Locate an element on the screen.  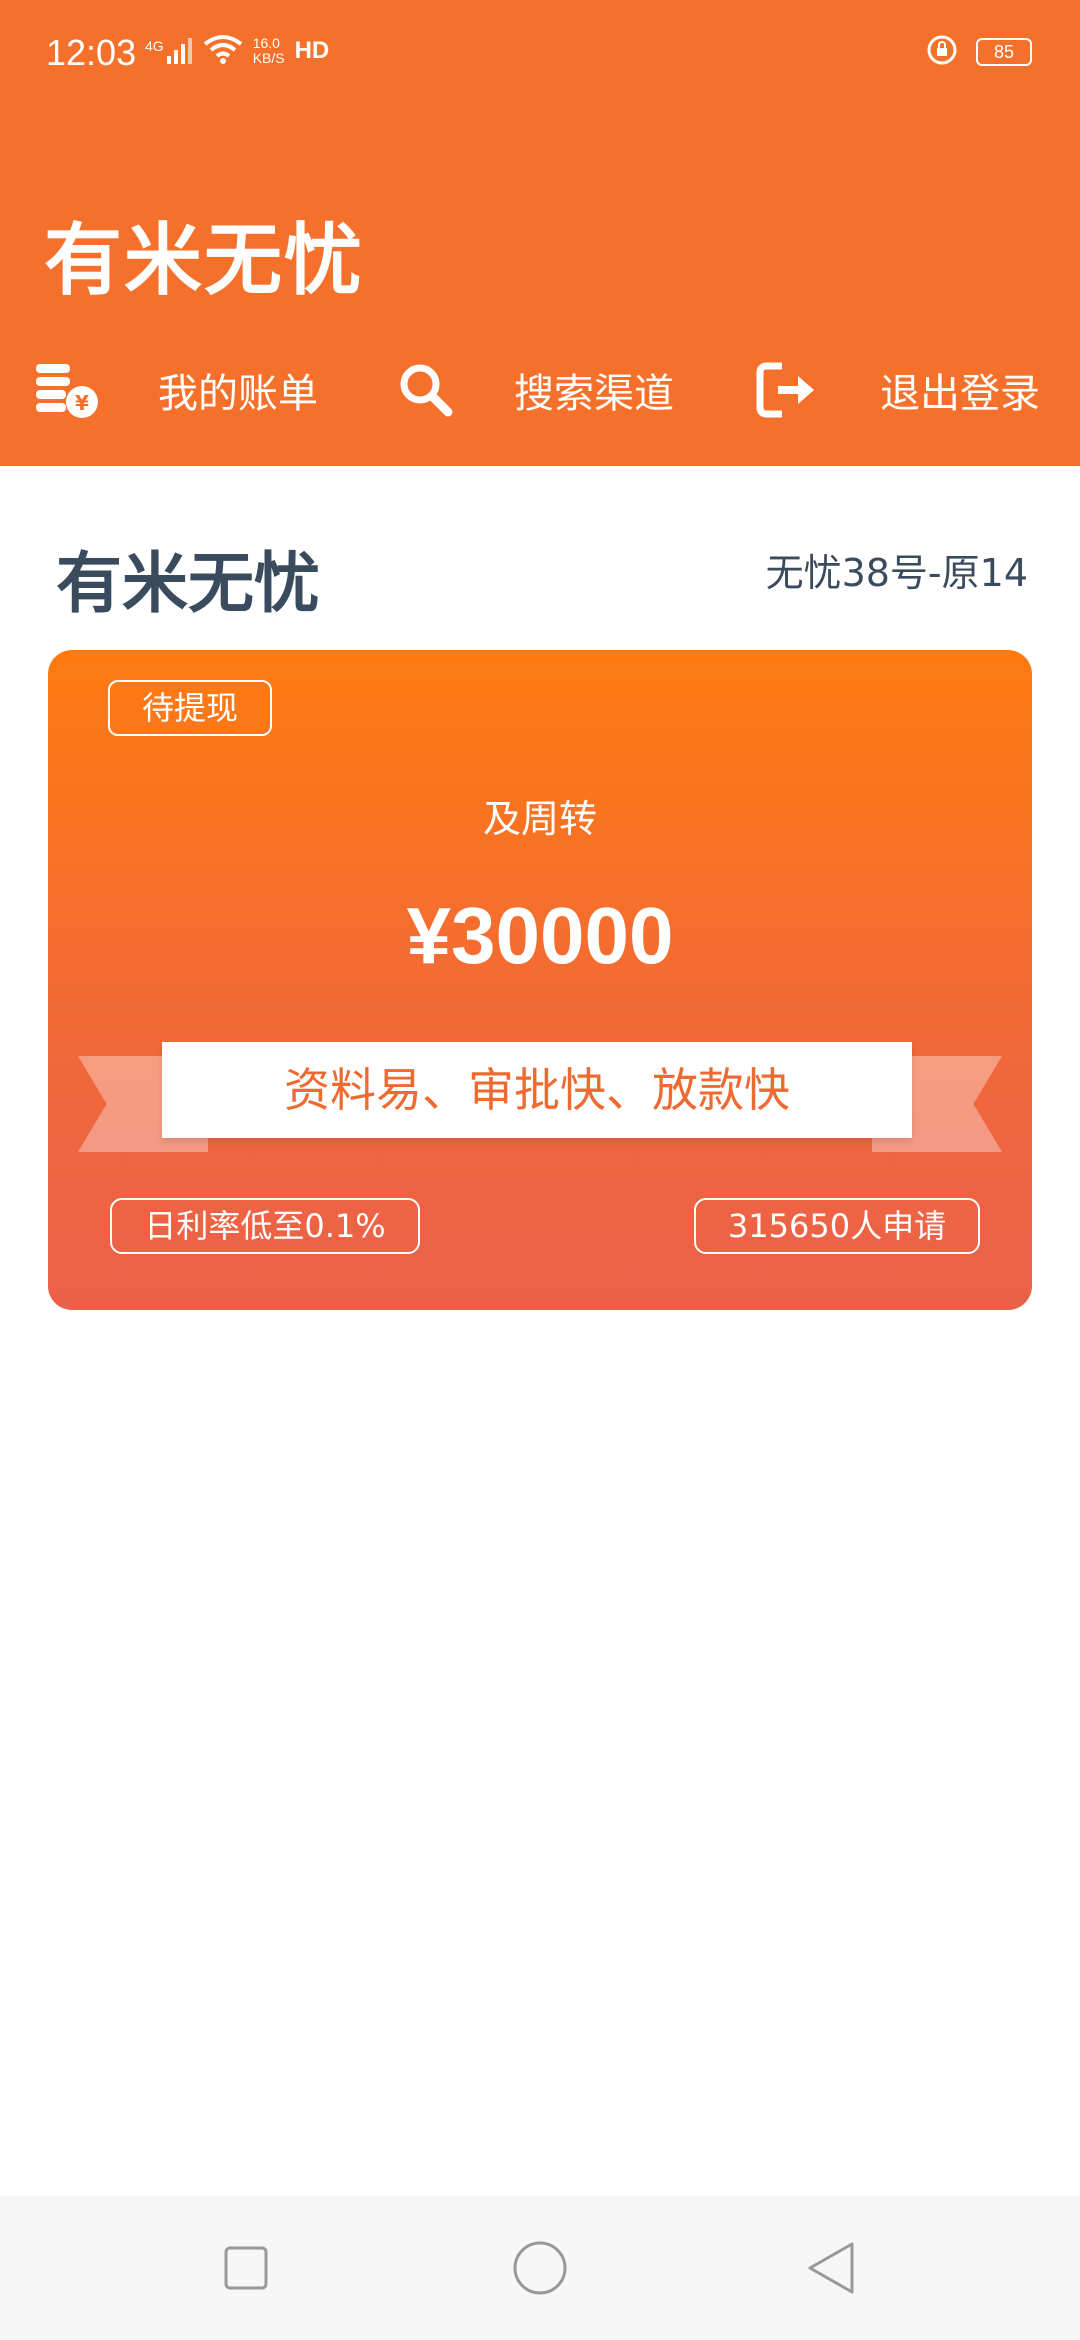
square-icon is located at coordinates (246, 2268).